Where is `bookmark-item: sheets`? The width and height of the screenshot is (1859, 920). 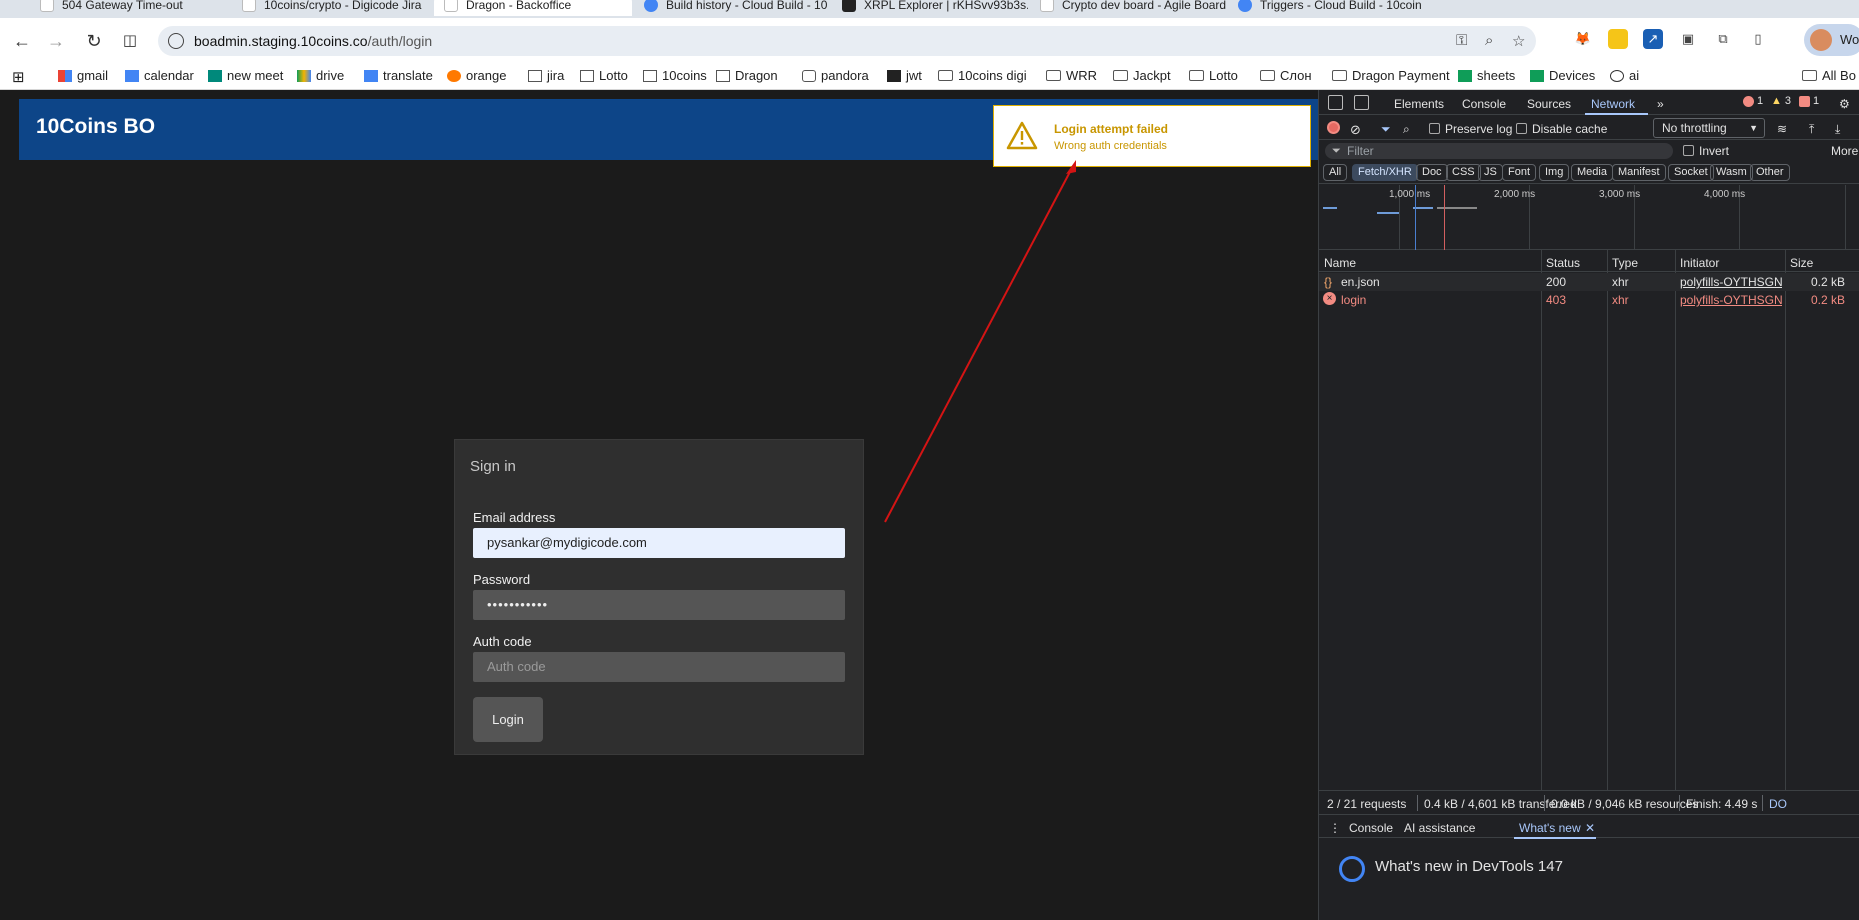 bookmark-item: sheets is located at coordinates (1486, 75).